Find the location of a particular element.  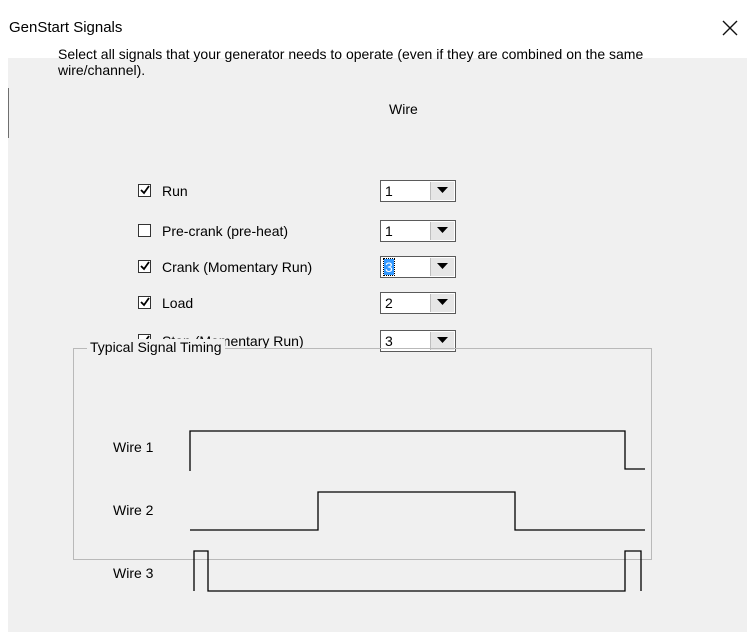

wire-2-waveform is located at coordinates (417, 511).